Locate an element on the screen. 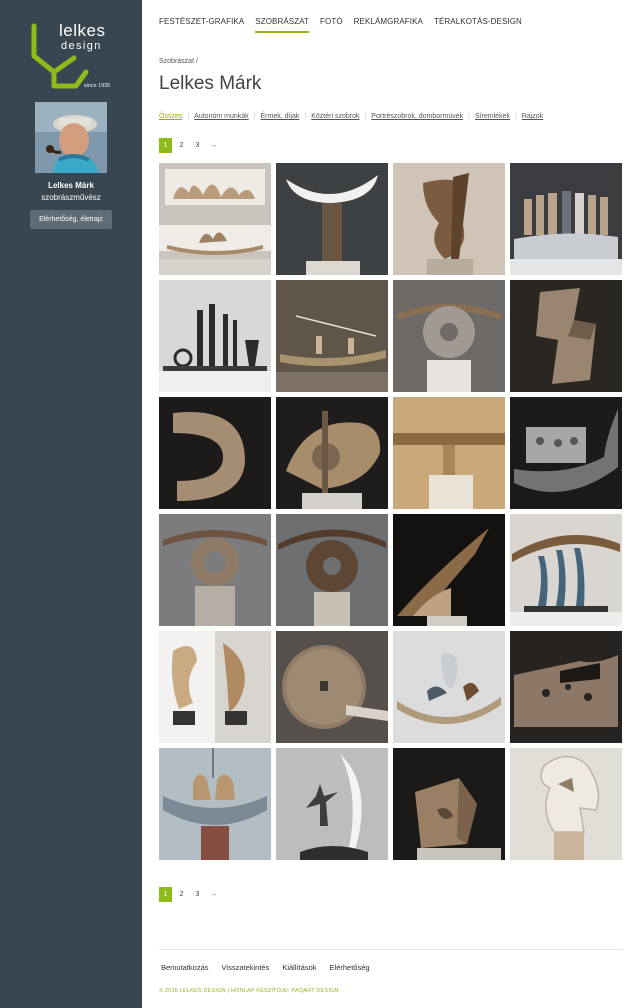 This screenshot has width=640, height=1008. glass-boat-sculpture-thumbnail is located at coordinates (566, 453).